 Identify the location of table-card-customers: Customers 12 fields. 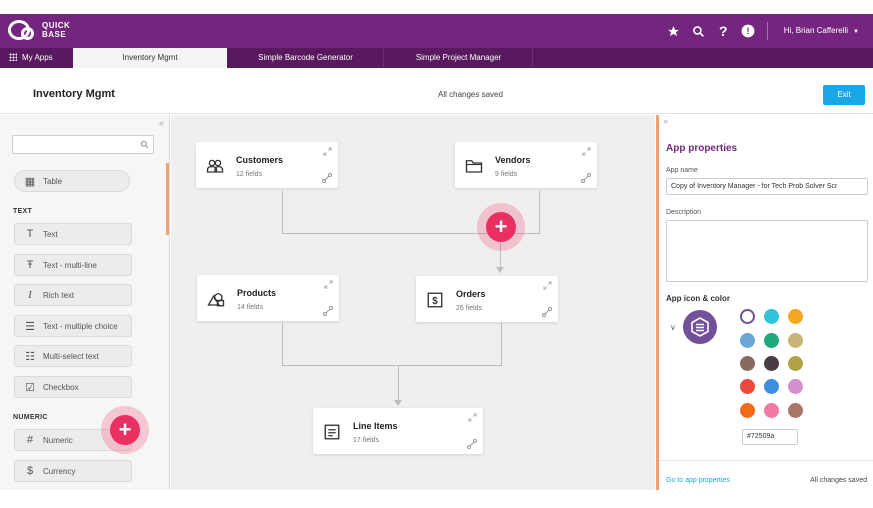
(267, 165).